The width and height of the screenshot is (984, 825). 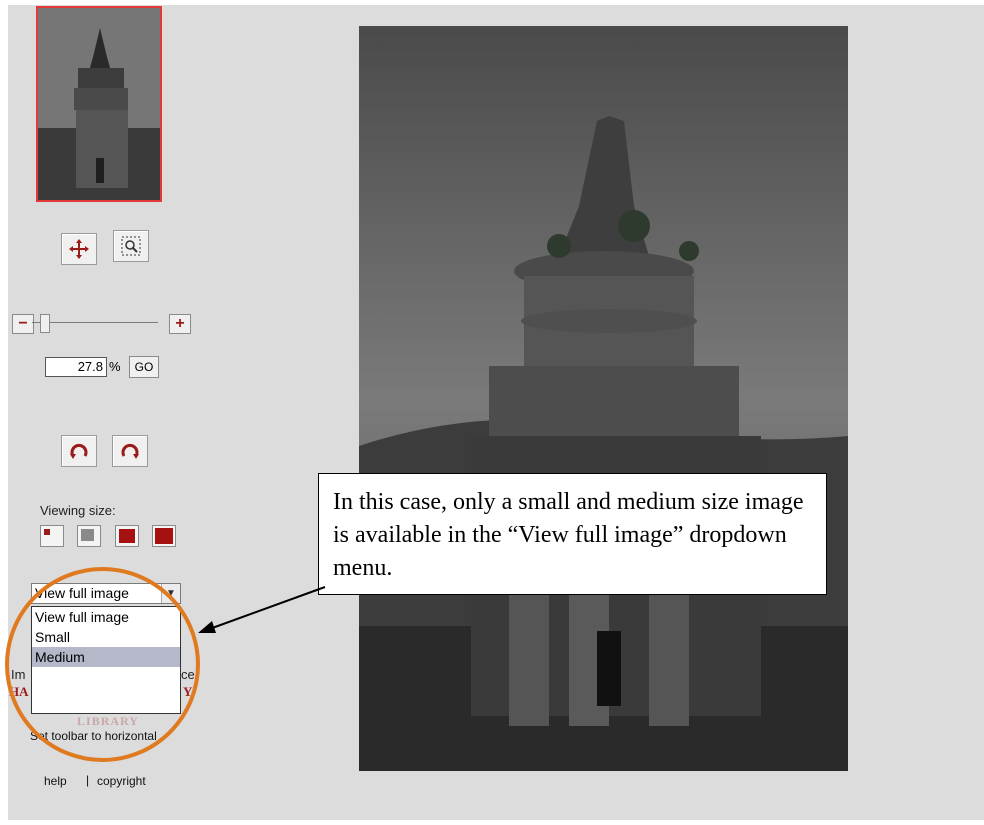 What do you see at coordinates (52, 536) in the screenshot?
I see `size-option-small` at bounding box center [52, 536].